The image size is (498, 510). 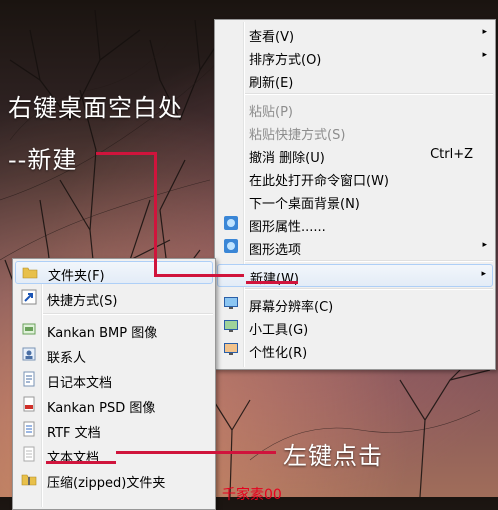 I want to click on menu-item-open-command-window: 在此处打开命令窗口(W), so click(x=355, y=178).